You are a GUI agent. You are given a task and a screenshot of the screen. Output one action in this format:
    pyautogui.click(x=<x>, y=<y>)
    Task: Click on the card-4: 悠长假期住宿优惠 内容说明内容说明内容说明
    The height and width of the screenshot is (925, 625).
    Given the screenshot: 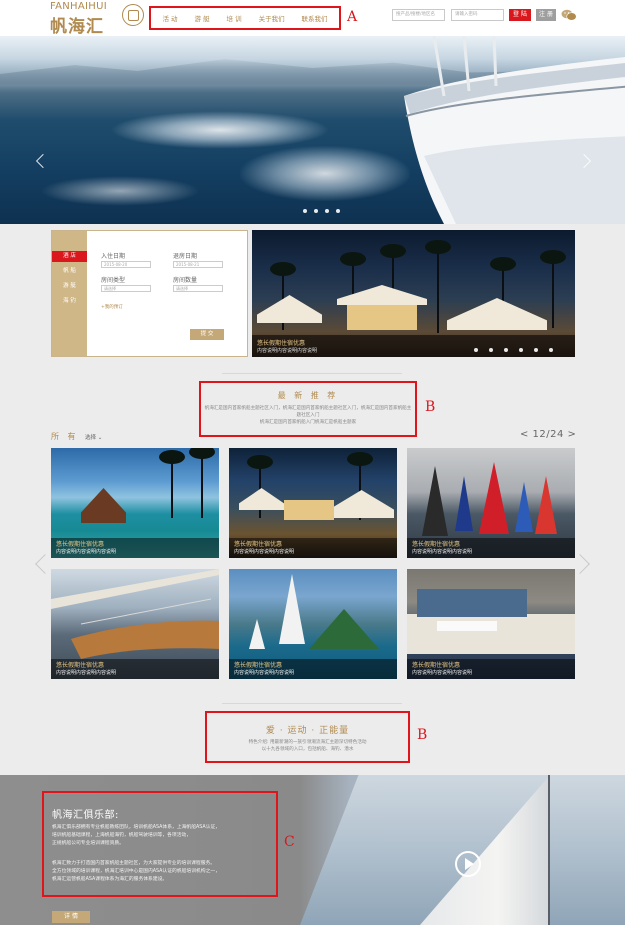 What is the action you would take?
    pyautogui.click(x=135, y=624)
    